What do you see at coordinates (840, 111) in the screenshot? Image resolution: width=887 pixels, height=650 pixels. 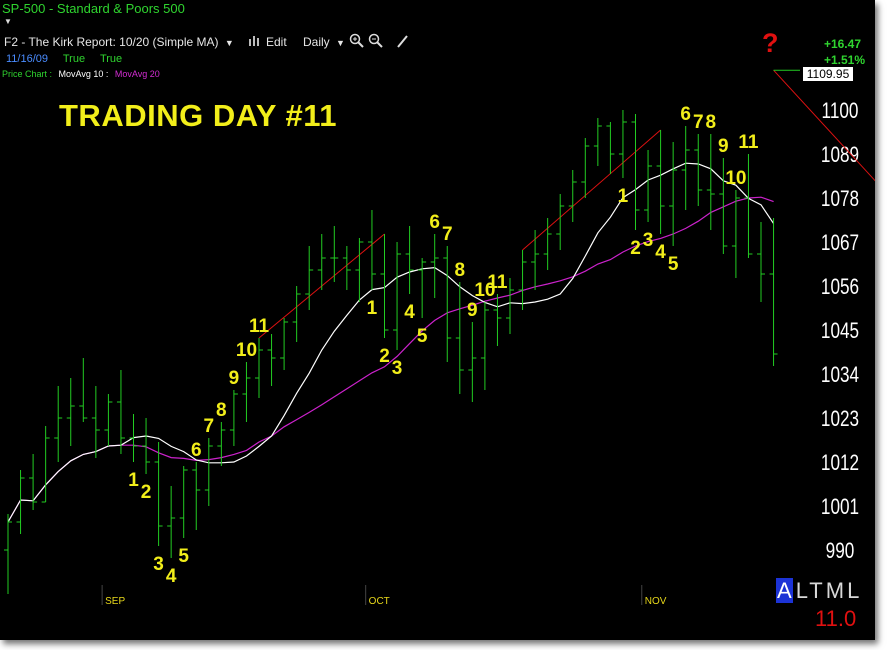 I see `y-tick-label: 1100` at bounding box center [840, 111].